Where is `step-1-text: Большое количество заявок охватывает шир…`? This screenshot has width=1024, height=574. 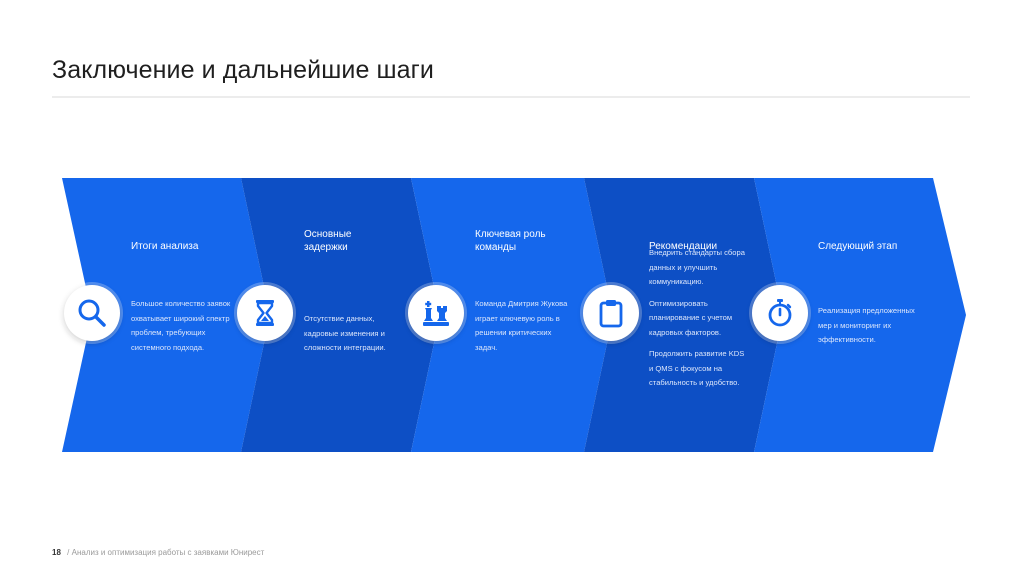 step-1-text: Большое количество заявок охватывает шир… is located at coordinates (183, 329).